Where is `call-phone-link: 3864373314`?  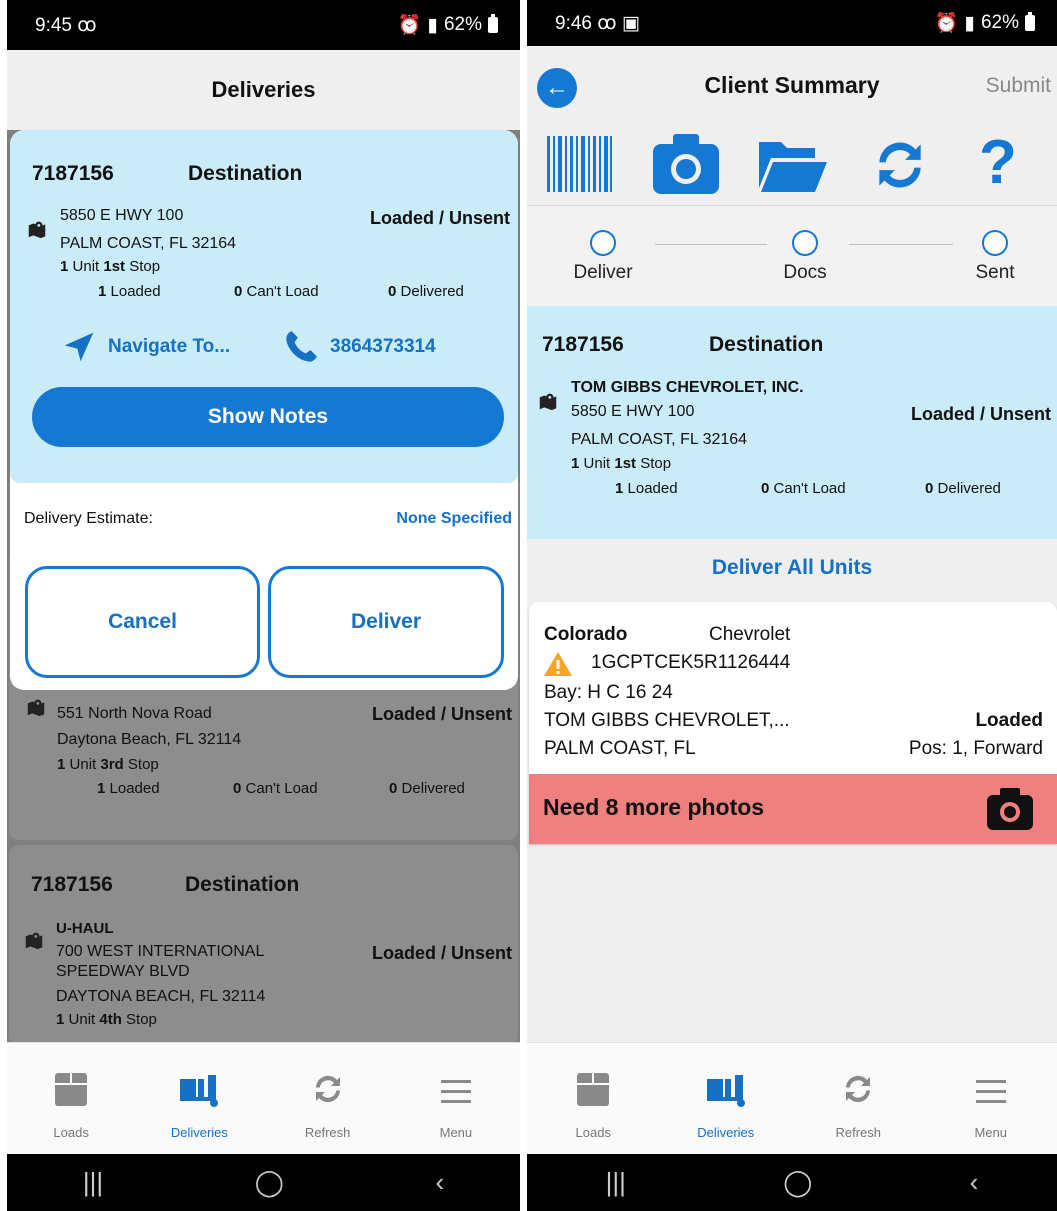 call-phone-link: 3864373314 is located at coordinates (359, 347).